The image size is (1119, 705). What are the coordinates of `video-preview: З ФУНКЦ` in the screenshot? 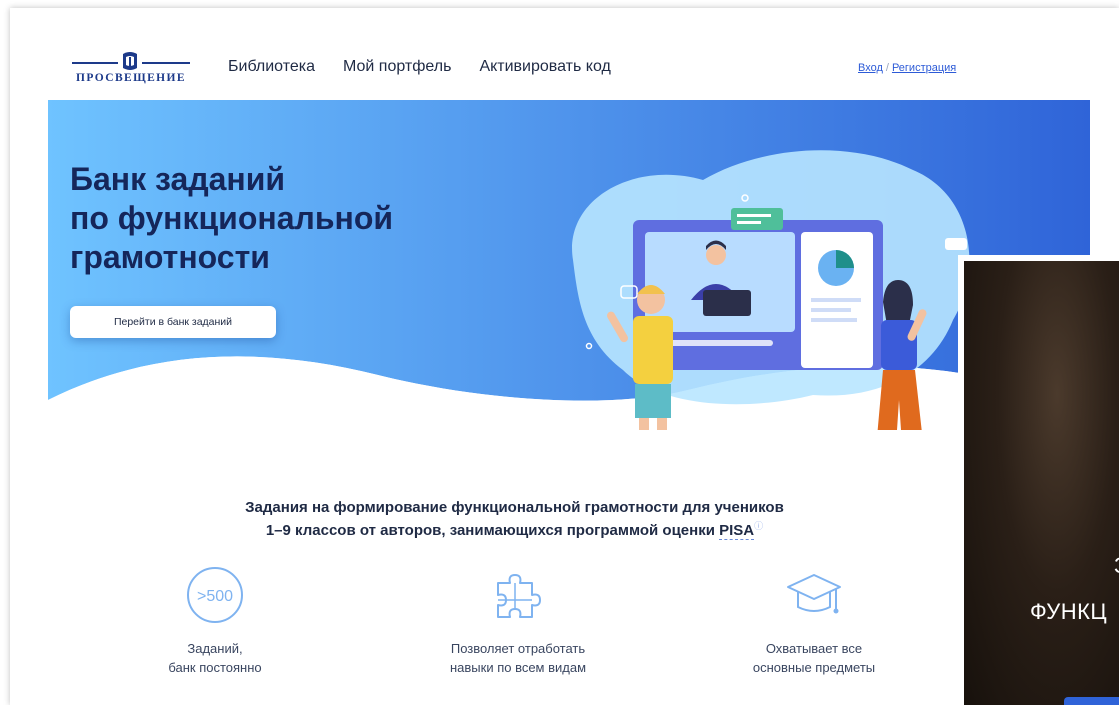 It's located at (1038, 480).